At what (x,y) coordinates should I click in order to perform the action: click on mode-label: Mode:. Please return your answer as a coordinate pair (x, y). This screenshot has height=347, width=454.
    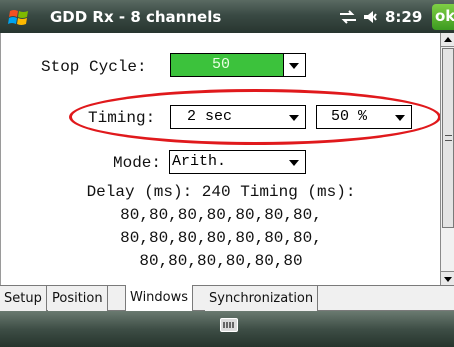
    Looking at the image, I should click on (137, 163).